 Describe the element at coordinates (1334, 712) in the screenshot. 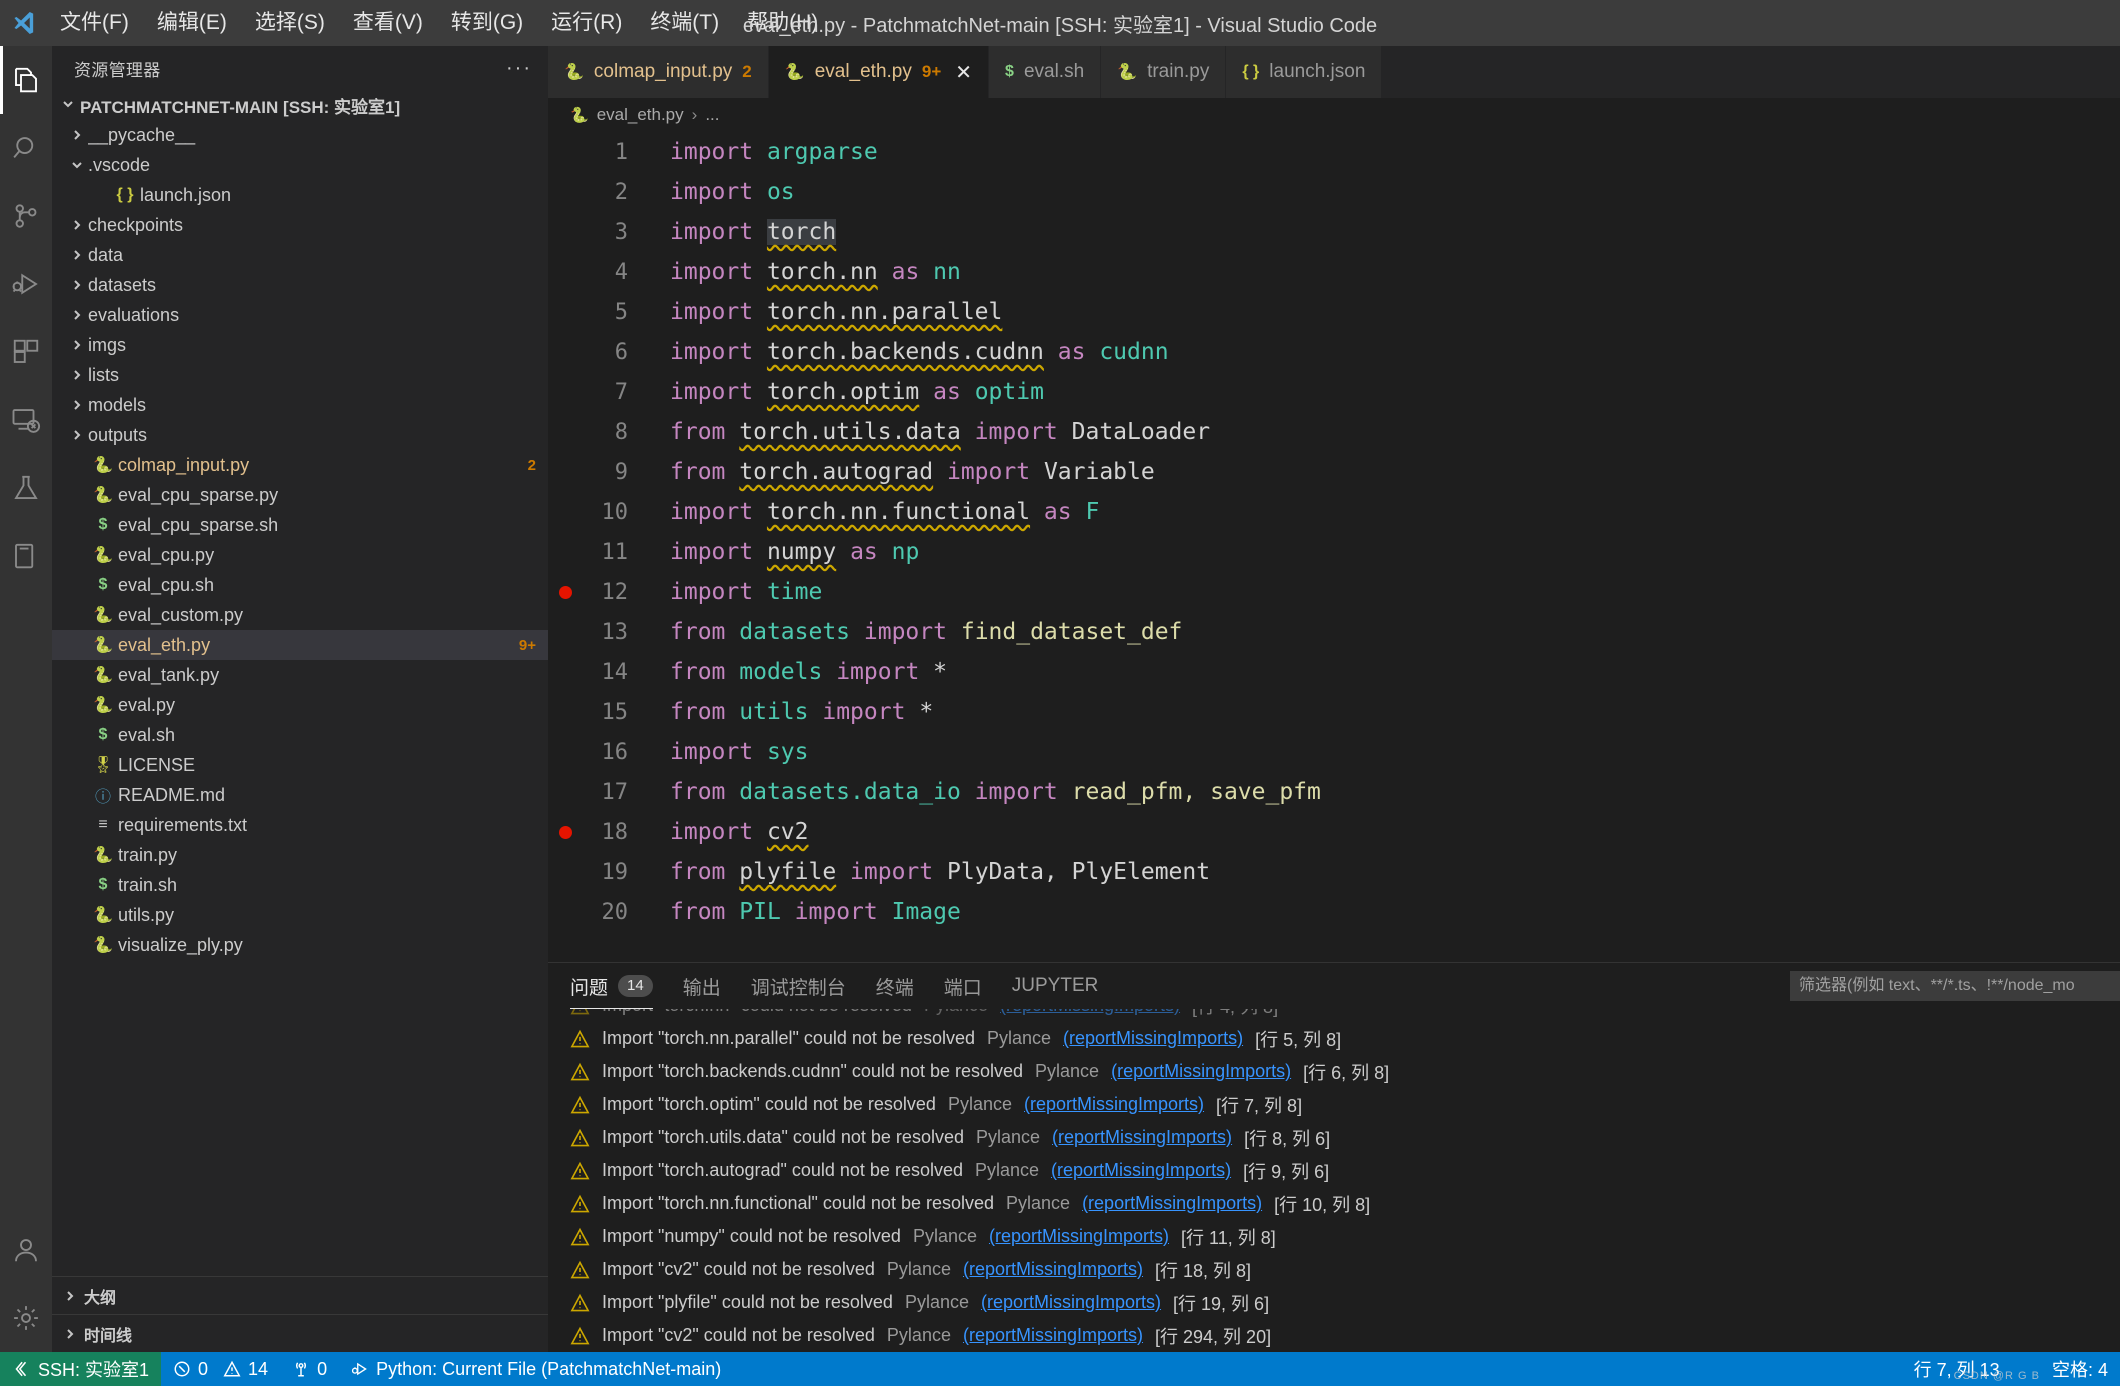

I see `code-line: 15 from utils import *` at that location.